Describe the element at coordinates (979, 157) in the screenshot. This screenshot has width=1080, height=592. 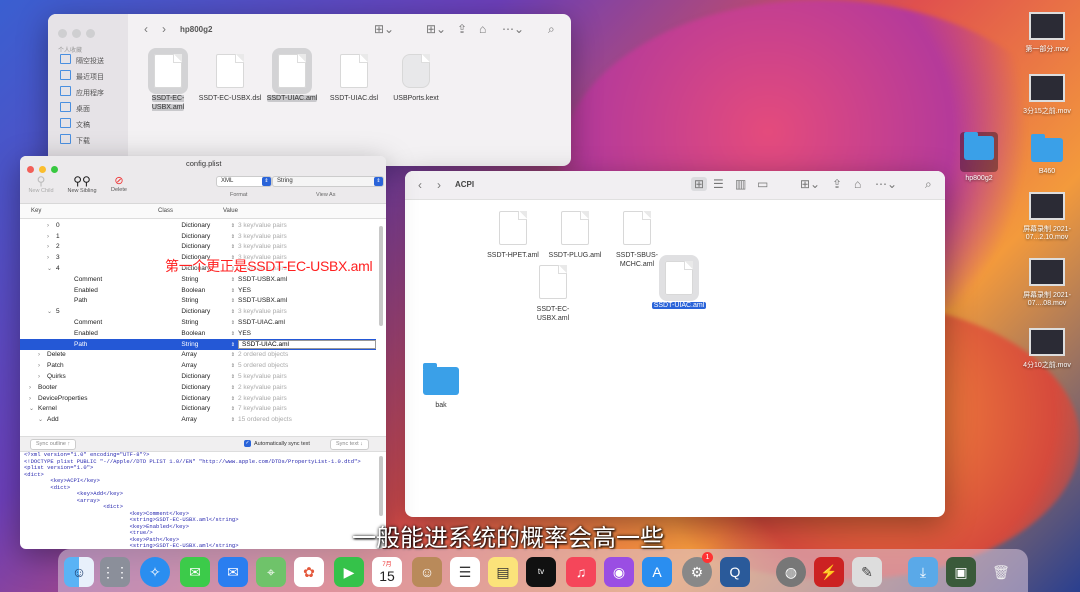
I see `desktop-item: hp800g2` at that location.